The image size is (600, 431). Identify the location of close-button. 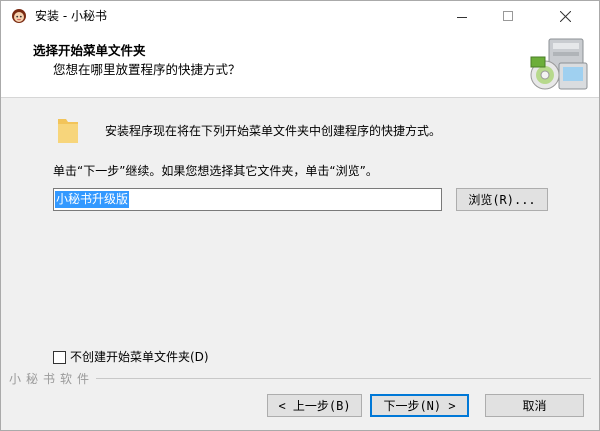
(565, 16).